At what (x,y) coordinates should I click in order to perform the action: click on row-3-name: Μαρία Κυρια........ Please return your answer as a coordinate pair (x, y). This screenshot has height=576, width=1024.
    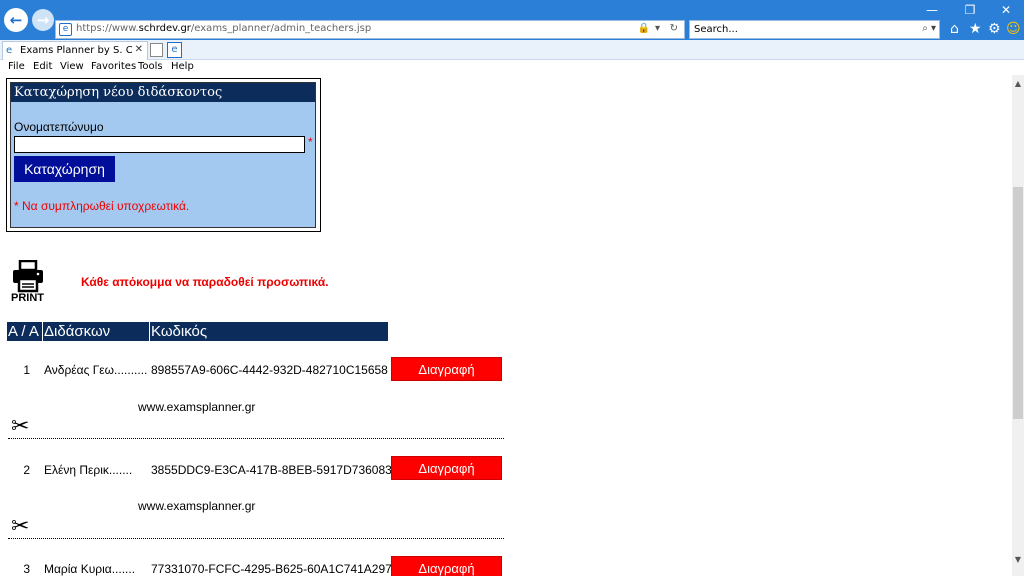
    Looking at the image, I should click on (90, 569).